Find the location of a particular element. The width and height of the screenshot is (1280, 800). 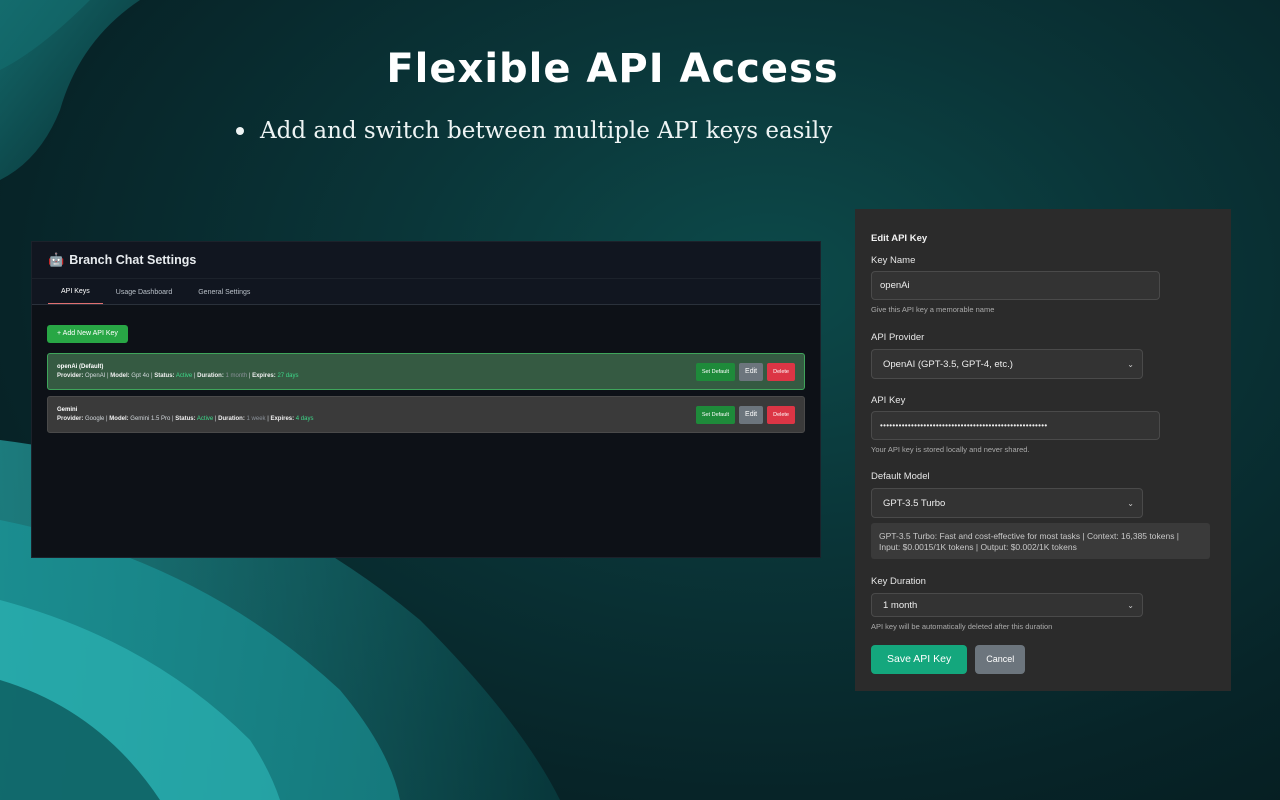

api-key-name: openAi (Default) is located at coordinates (80, 367).